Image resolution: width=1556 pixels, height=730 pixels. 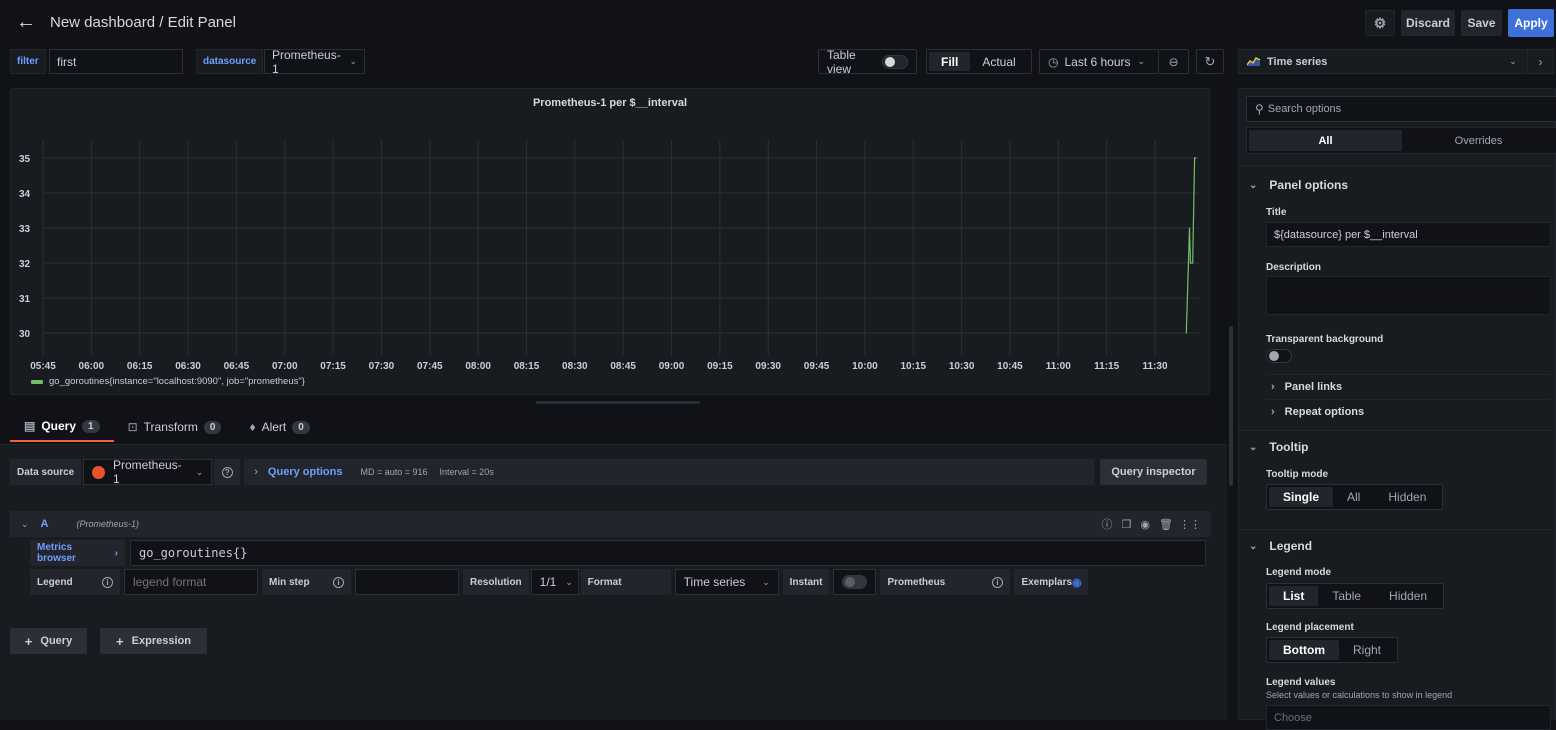 I want to click on time-range-picker: ◷ Last 6 hours ⌄, so click(x=1099, y=61).